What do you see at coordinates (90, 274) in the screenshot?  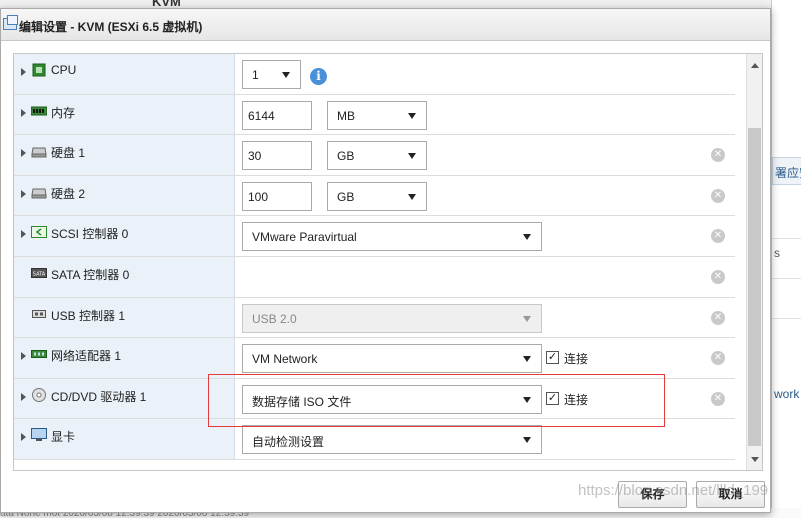 I see `row-label: SATA 控制器 0` at bounding box center [90, 274].